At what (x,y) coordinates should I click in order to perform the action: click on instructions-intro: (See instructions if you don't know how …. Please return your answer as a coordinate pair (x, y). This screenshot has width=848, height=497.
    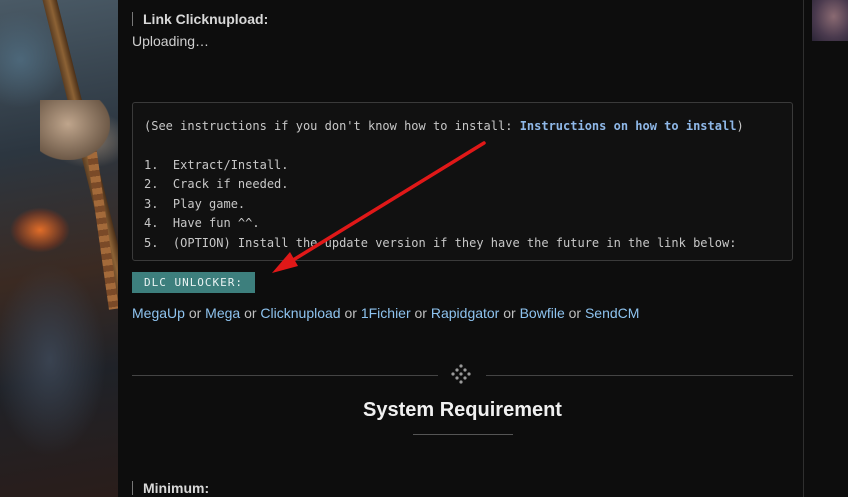
    Looking at the image, I should click on (444, 126).